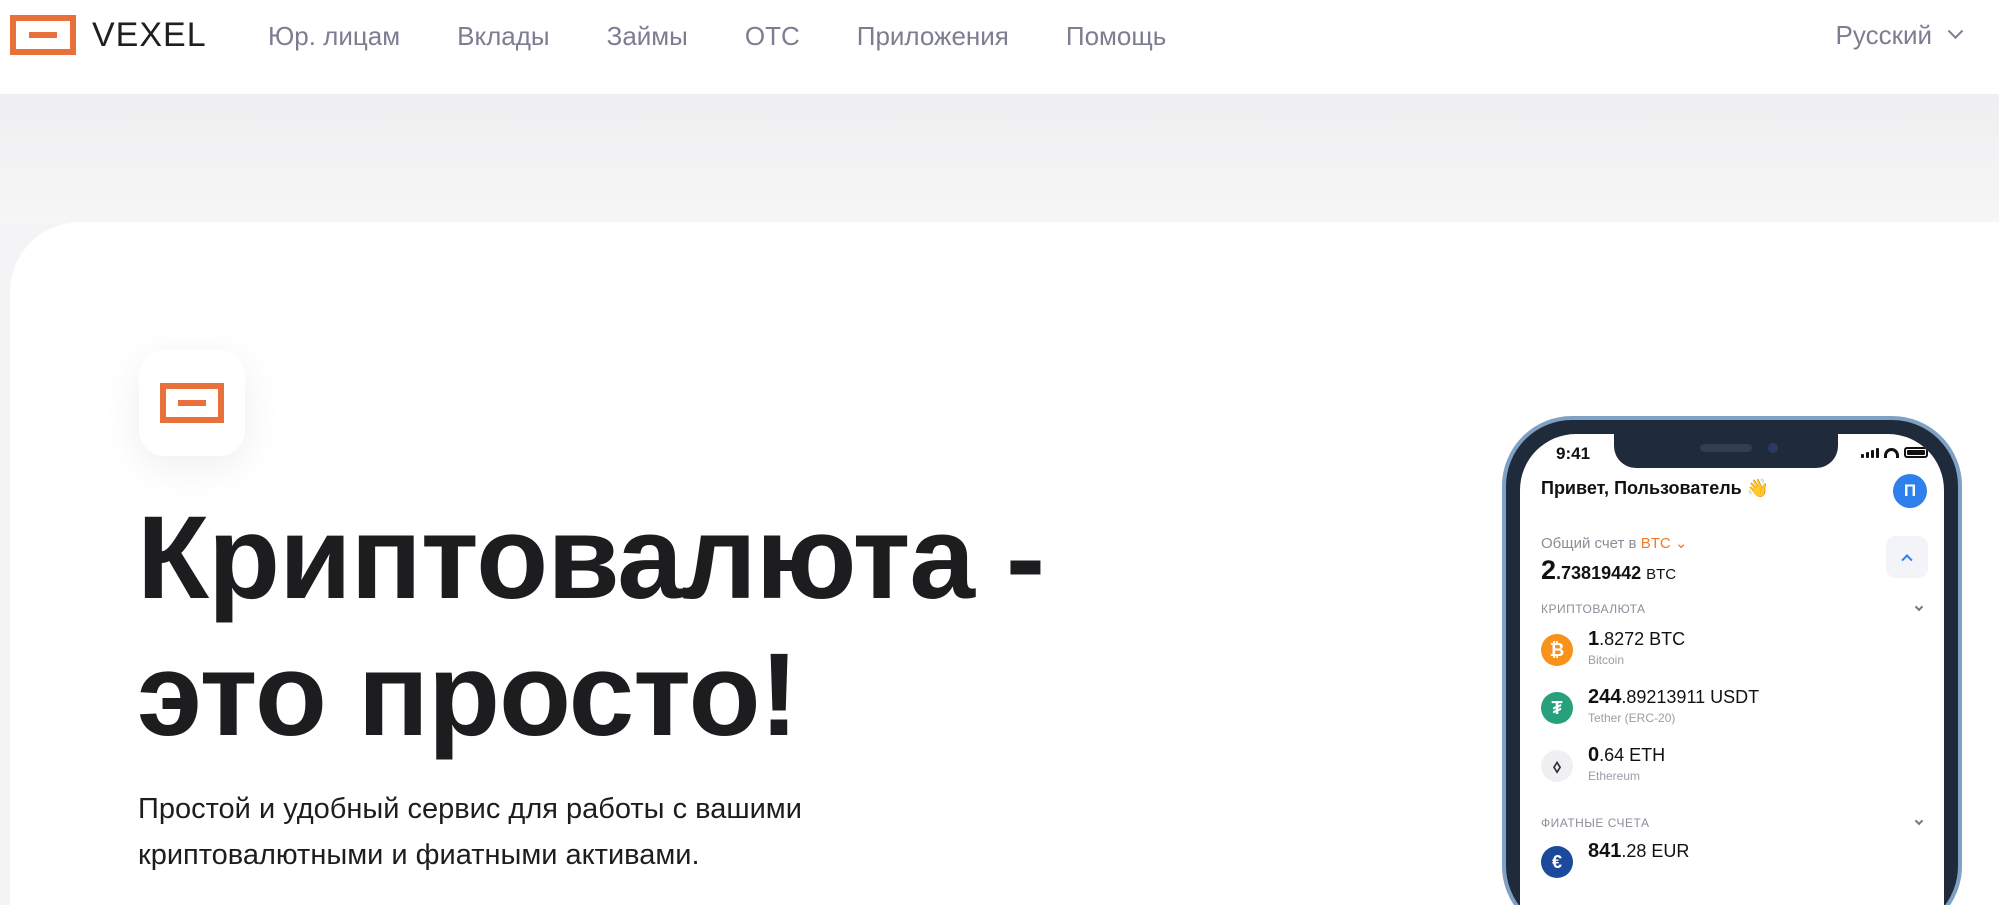 Image resolution: width=1999 pixels, height=905 pixels. I want to click on nav-item-deposits: Вклады, so click(503, 36).